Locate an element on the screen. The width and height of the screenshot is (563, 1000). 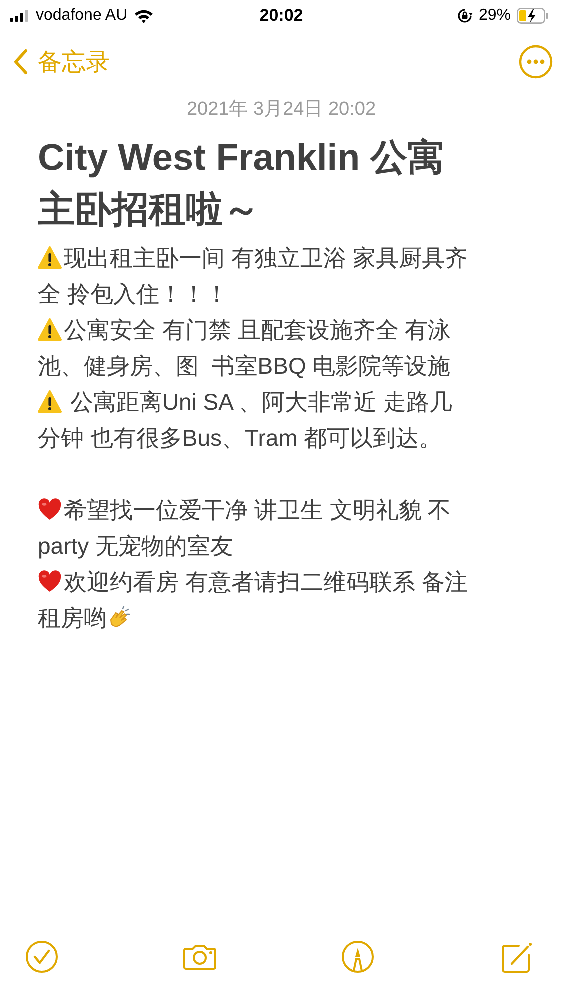
battery-charging-icon is located at coordinates (533, 16).